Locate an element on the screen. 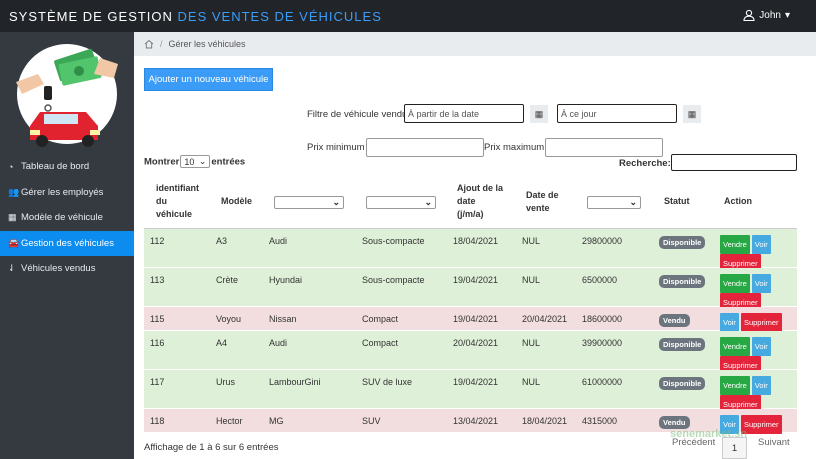 This screenshot has width=816, height=459. pagination-page: 1 is located at coordinates (734, 448).